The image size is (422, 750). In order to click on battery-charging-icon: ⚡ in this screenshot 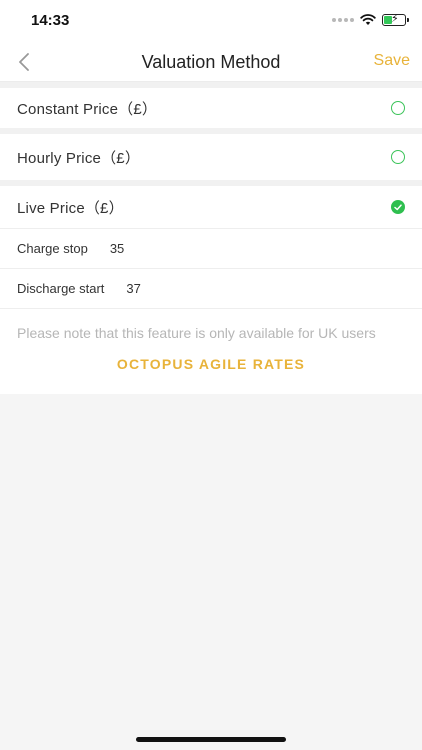, I will do `click(395, 19)`.